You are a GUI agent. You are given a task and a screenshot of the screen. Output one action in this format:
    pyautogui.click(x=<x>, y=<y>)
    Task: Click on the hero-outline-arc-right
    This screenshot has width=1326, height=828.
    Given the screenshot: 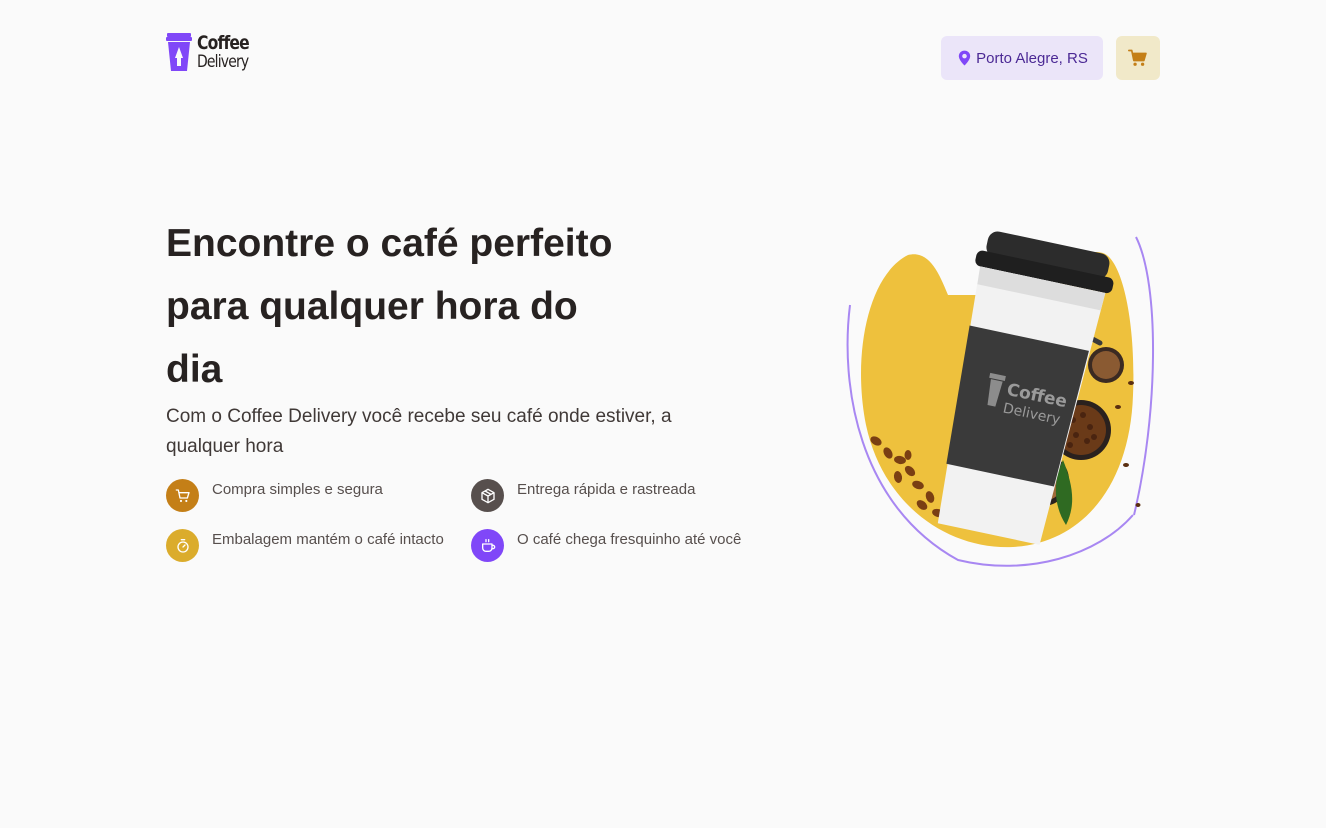 What is the action you would take?
    pyautogui.click(x=1144, y=376)
    